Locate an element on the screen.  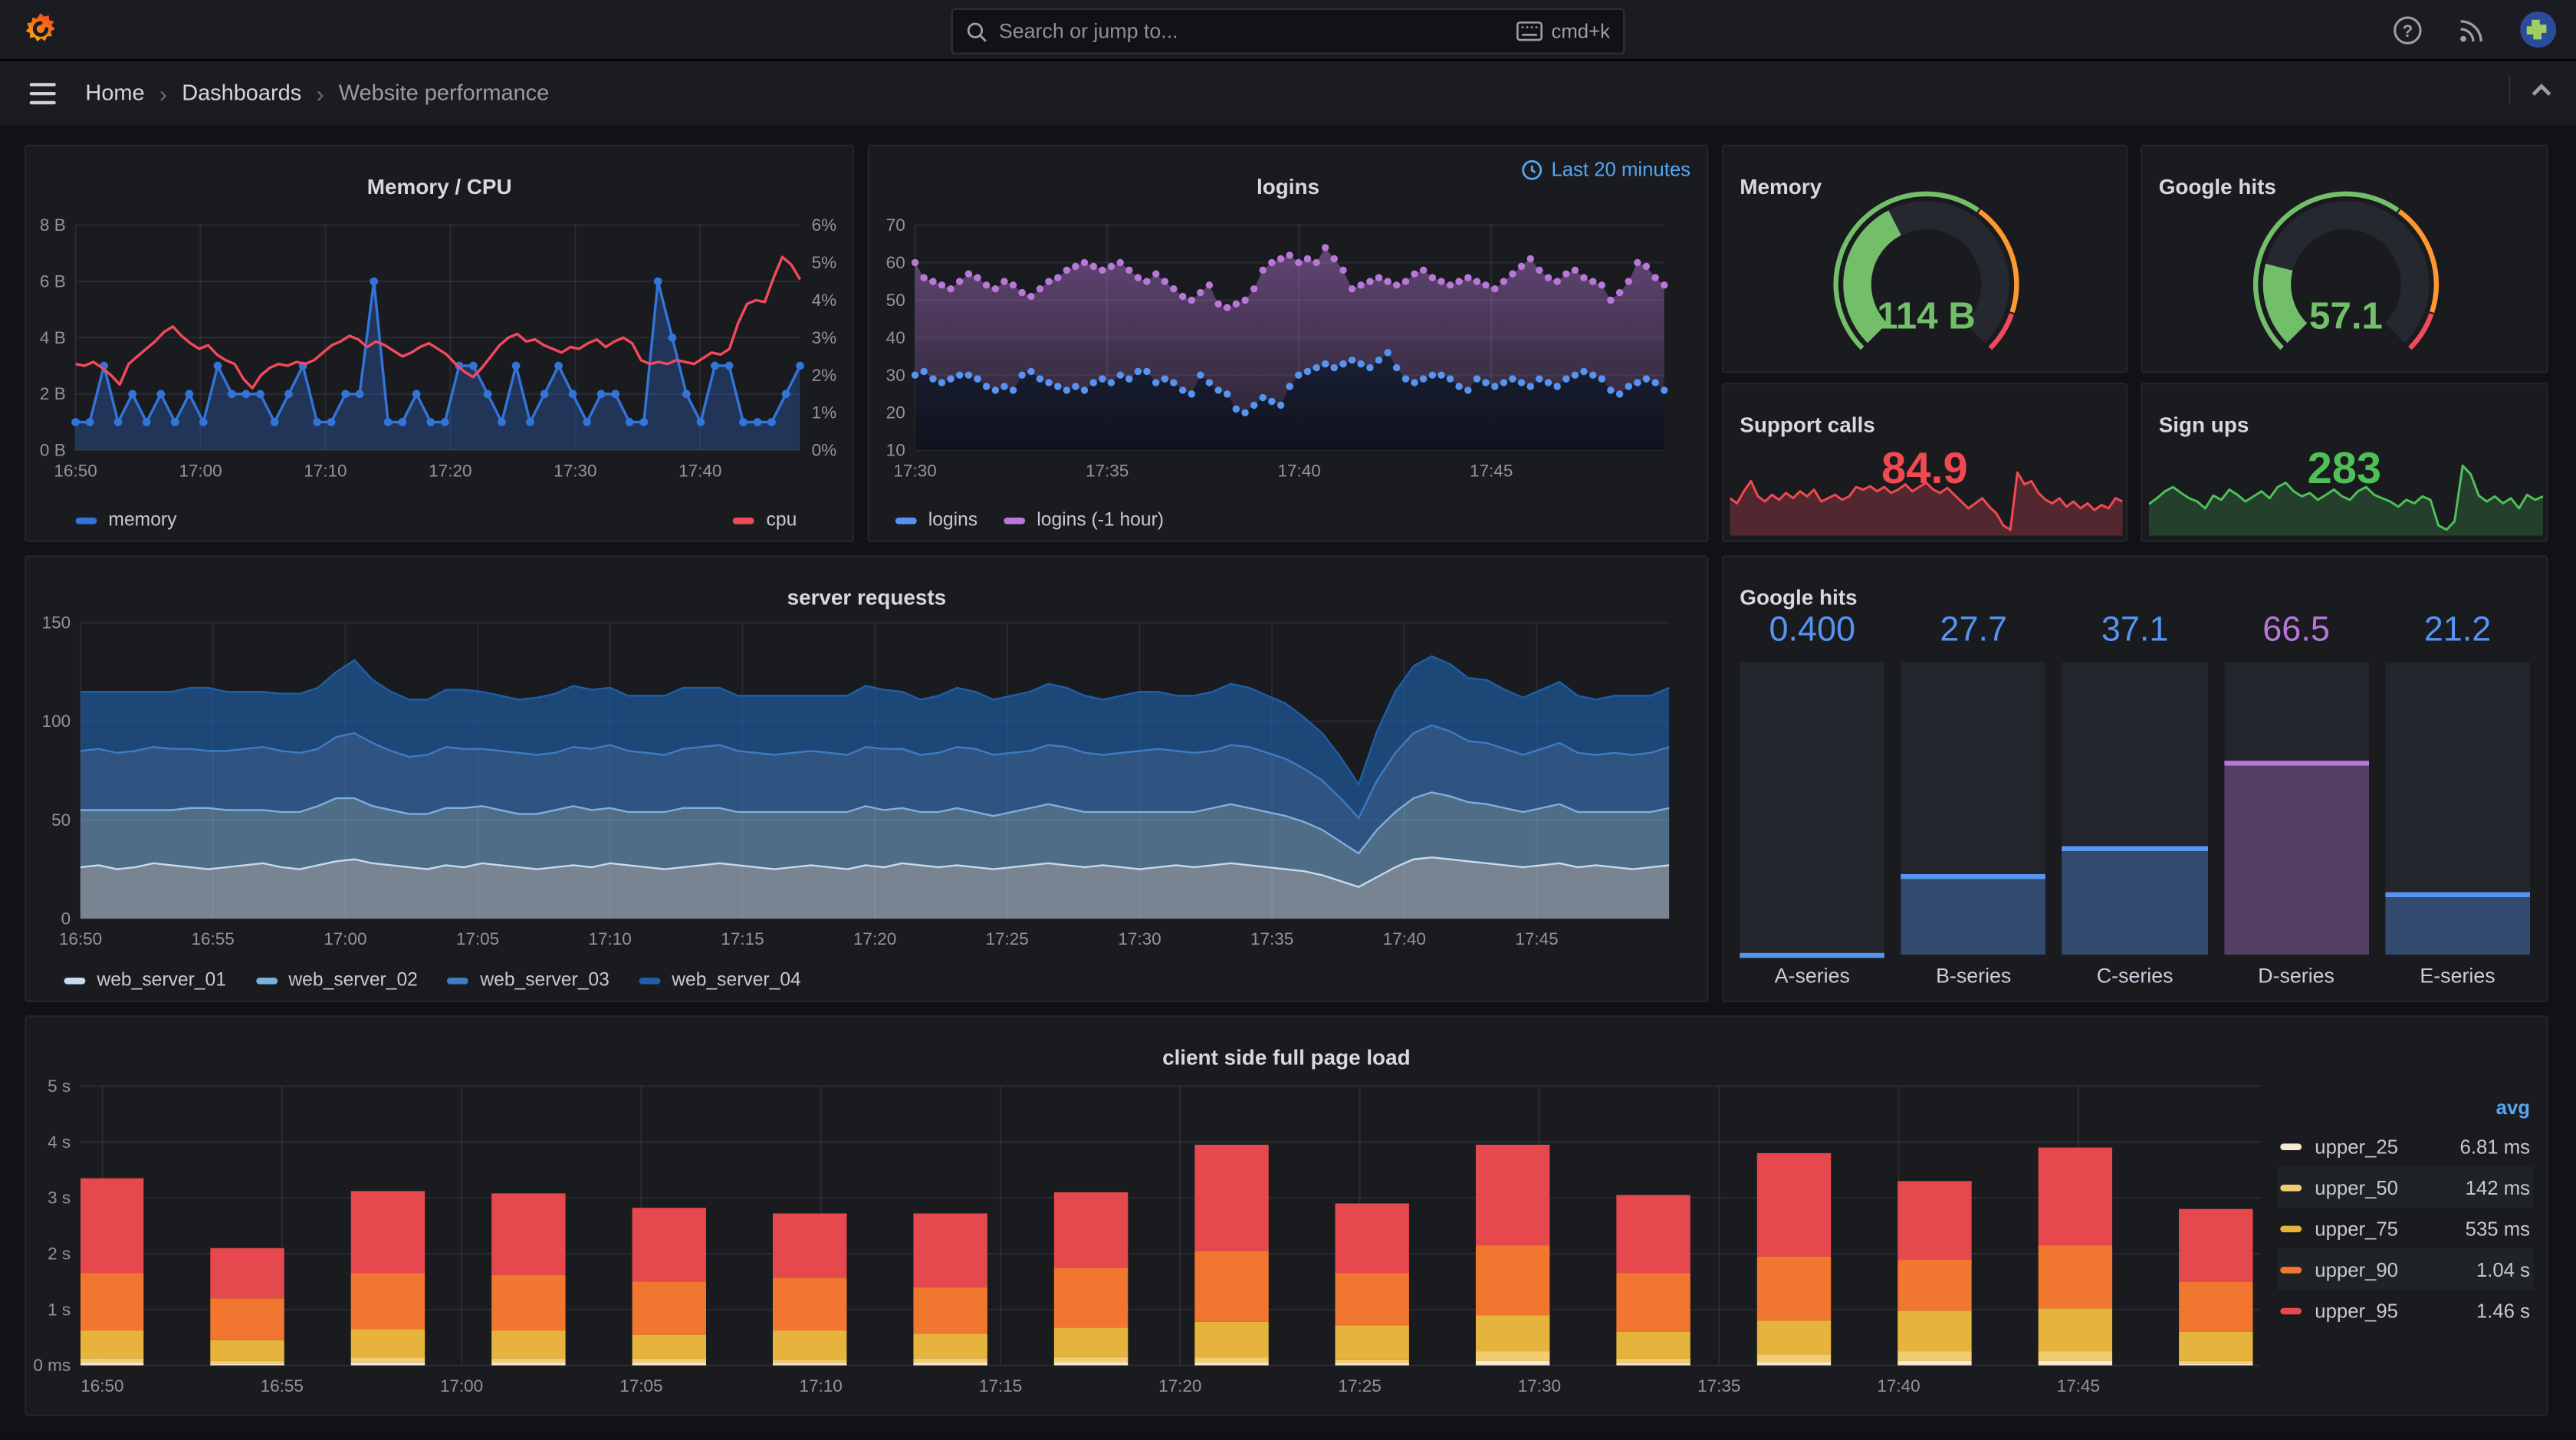
memory-gauge: 114 B is located at coordinates (1926, 260).